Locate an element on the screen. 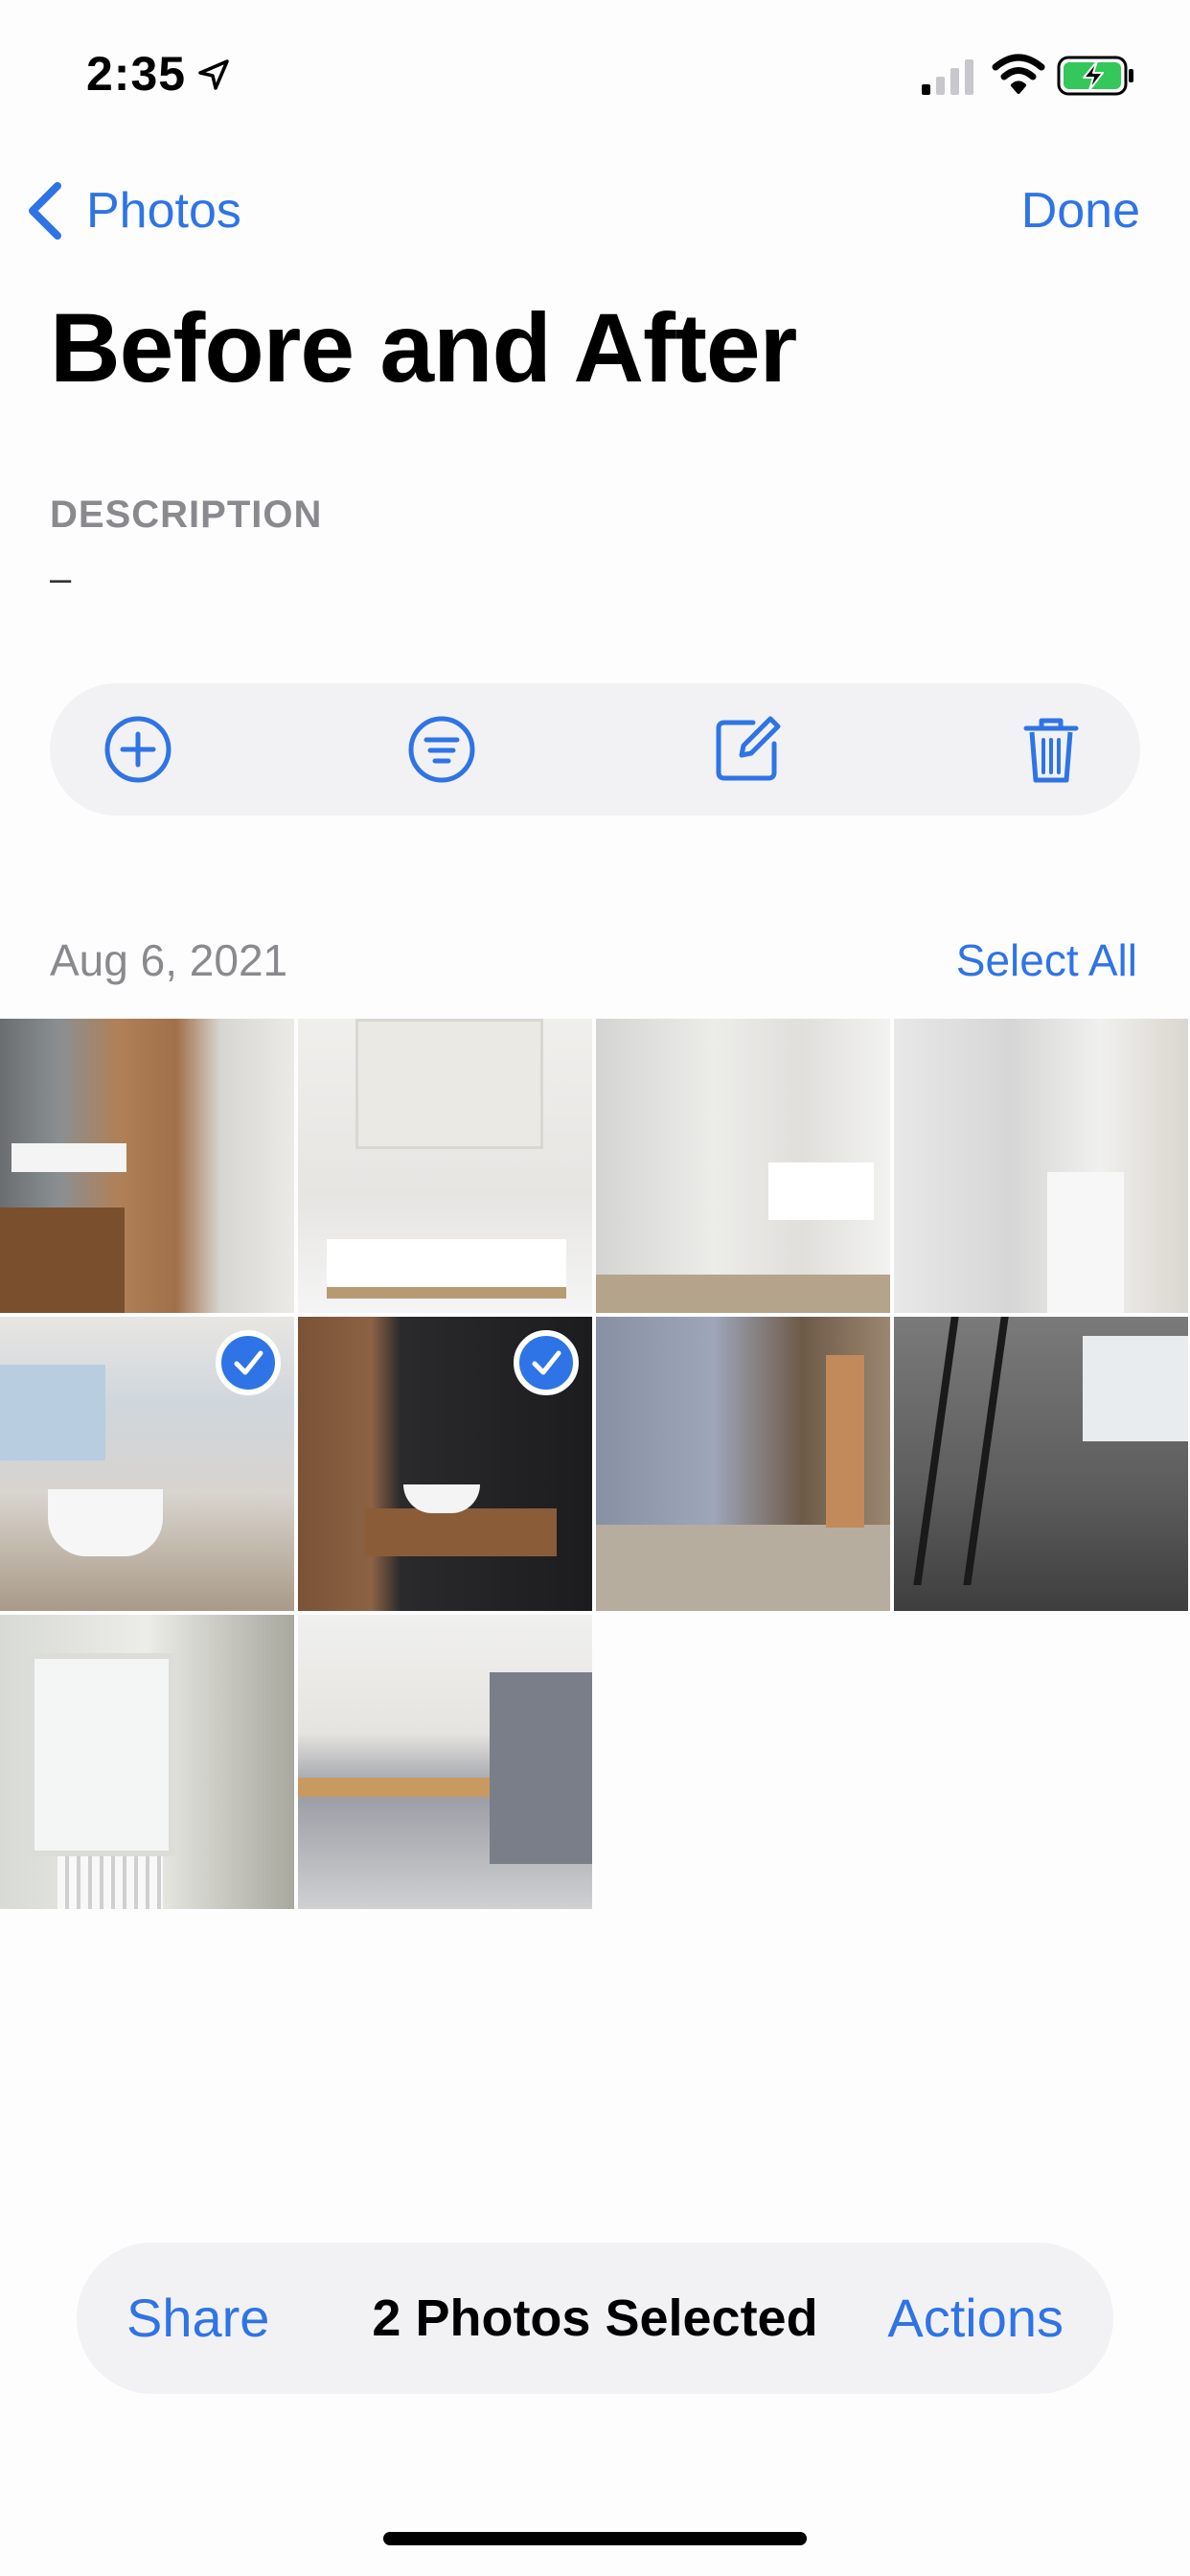  share-button: Share is located at coordinates (198, 2318).